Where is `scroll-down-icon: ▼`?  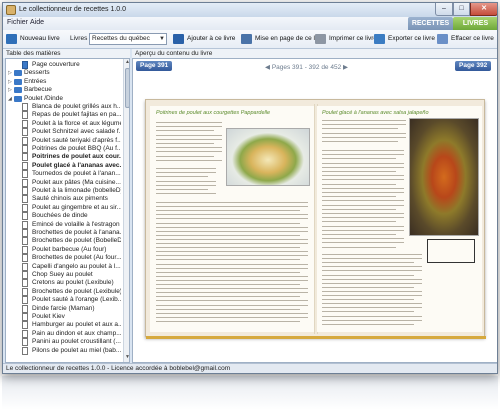 scroll-down-icon: ▼ is located at coordinates (126, 358).